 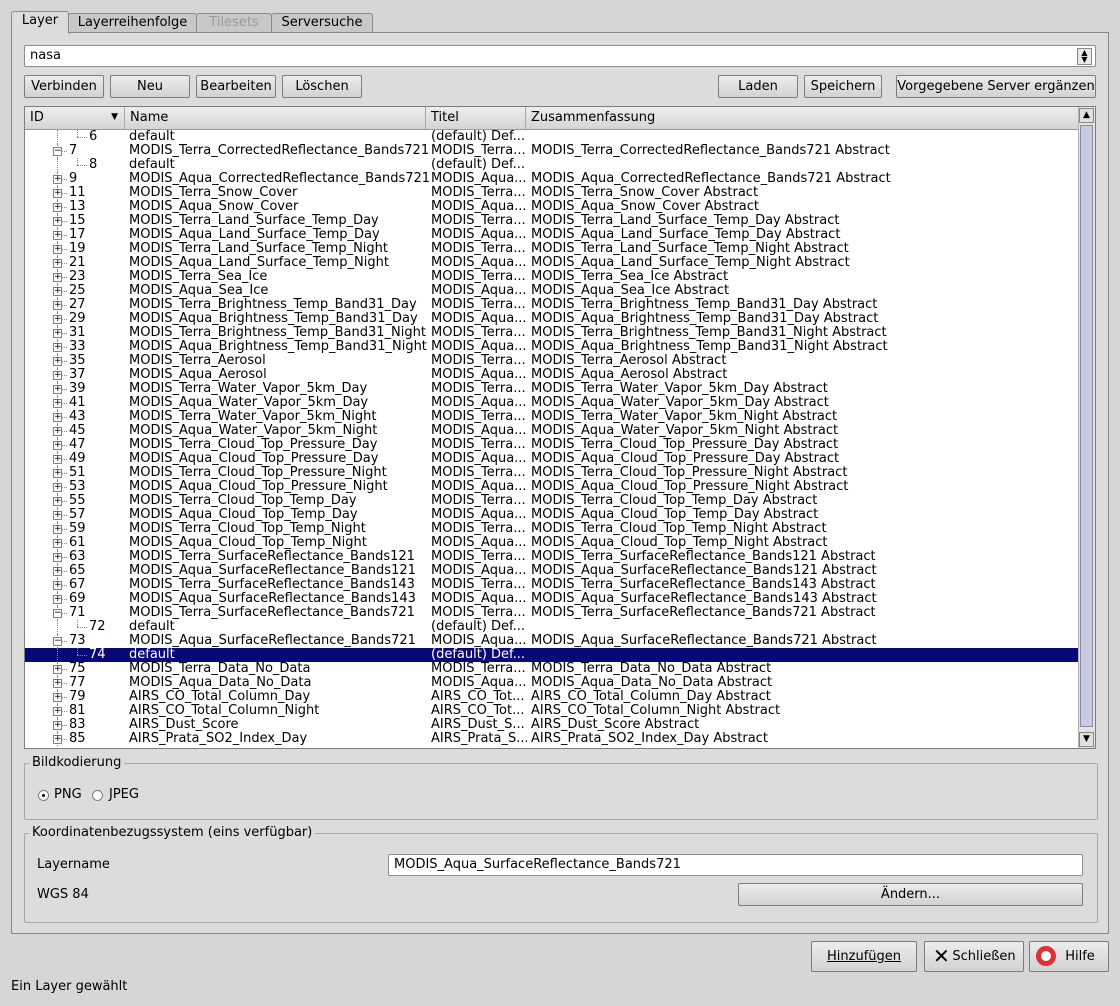 What do you see at coordinates (843, 86) in the screenshot?
I see `save-button: Speichern` at bounding box center [843, 86].